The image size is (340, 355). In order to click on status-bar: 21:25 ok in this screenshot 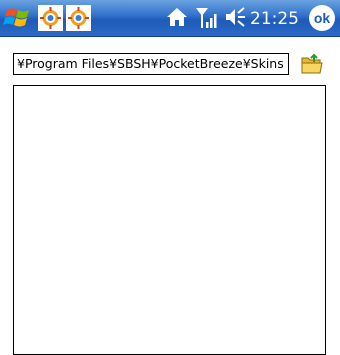, I will do `click(170, 18)`.